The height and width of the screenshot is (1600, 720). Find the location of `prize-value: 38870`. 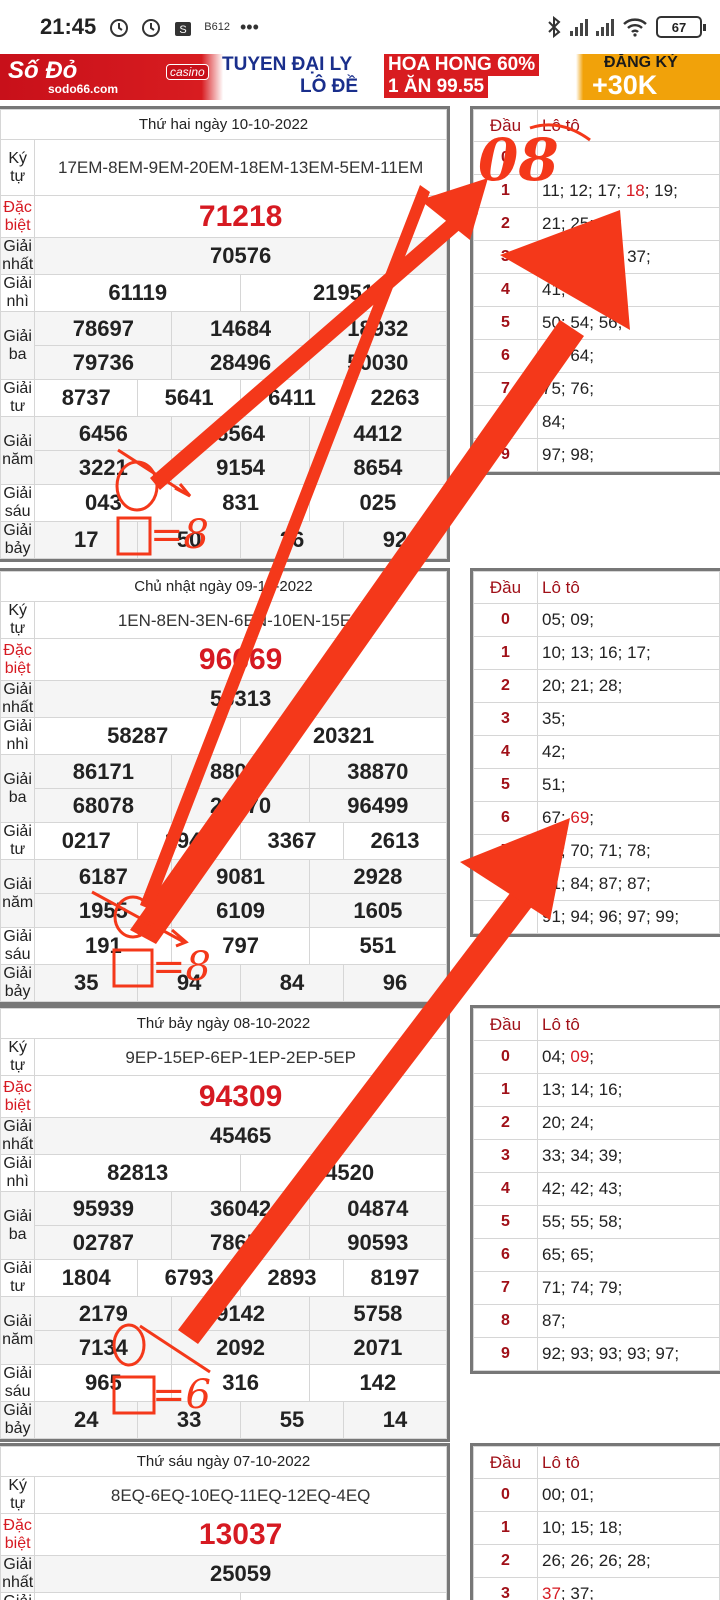

prize-value: 38870 is located at coordinates (378, 771).